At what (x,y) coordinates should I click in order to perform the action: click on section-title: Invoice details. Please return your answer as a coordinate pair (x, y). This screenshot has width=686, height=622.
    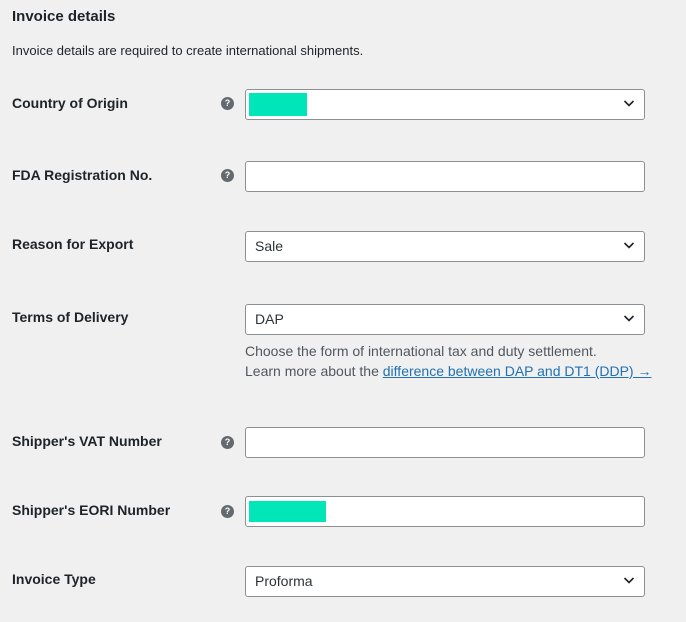
    Looking at the image, I should click on (64, 16).